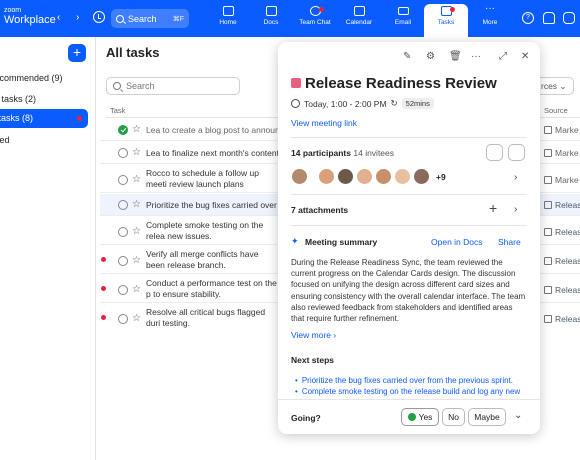 The width and height of the screenshot is (580, 460). I want to click on nav-calendar: Calendar, so click(359, 20).